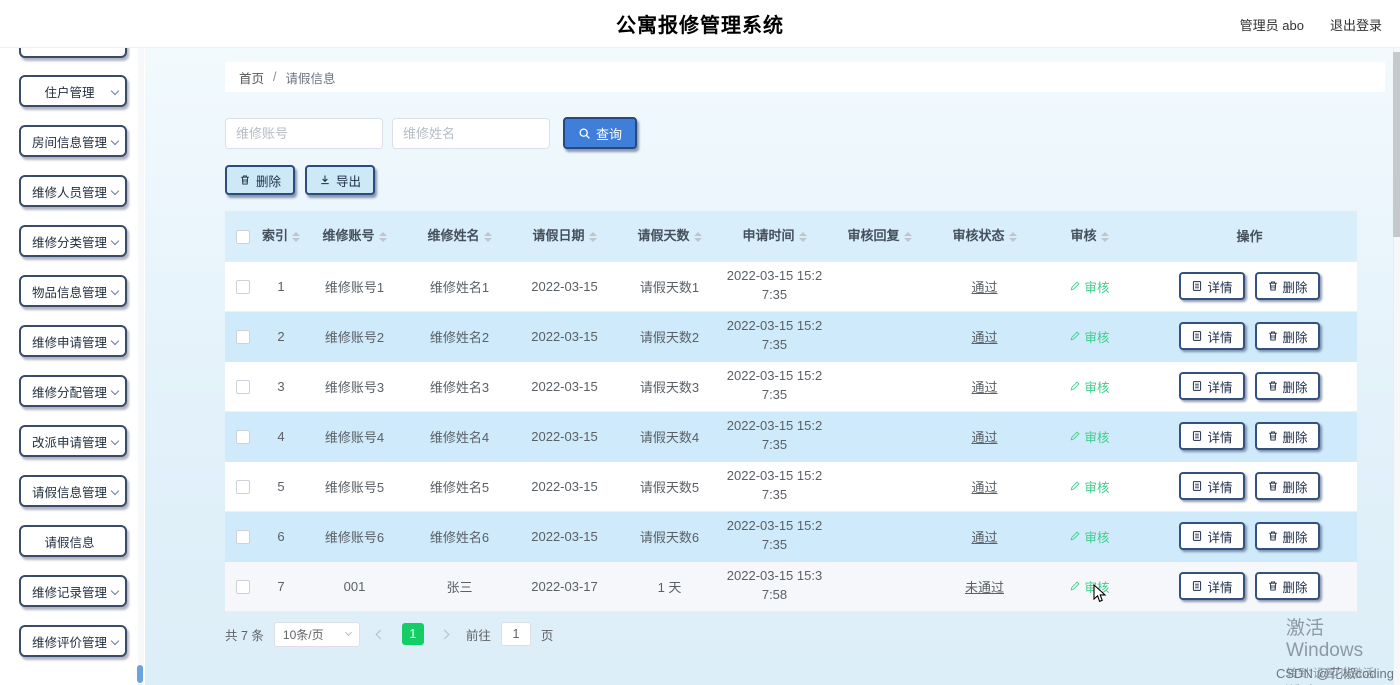 This screenshot has height=685, width=1400. I want to click on page-number-1: 1, so click(412, 634).